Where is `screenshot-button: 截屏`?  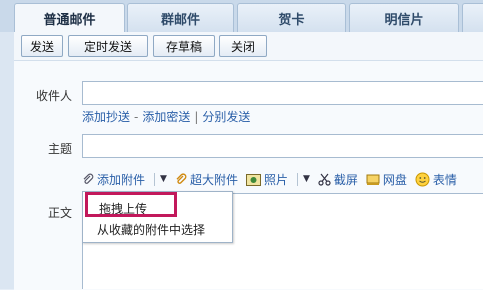
screenshot-button: 截屏 is located at coordinates (338, 179).